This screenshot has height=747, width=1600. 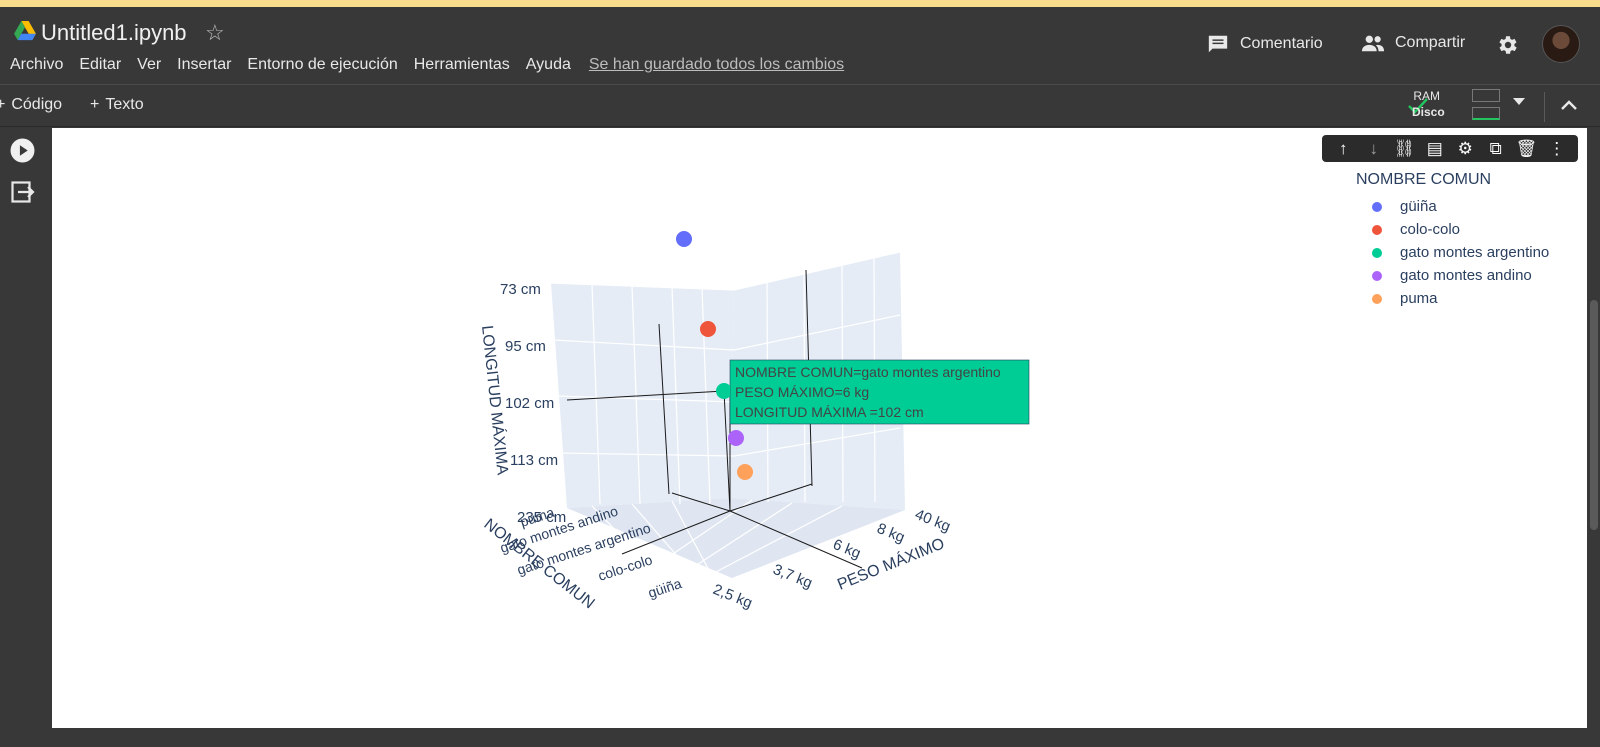 What do you see at coordinates (124, 104) in the screenshot?
I see `add-text-label: Texto` at bounding box center [124, 104].